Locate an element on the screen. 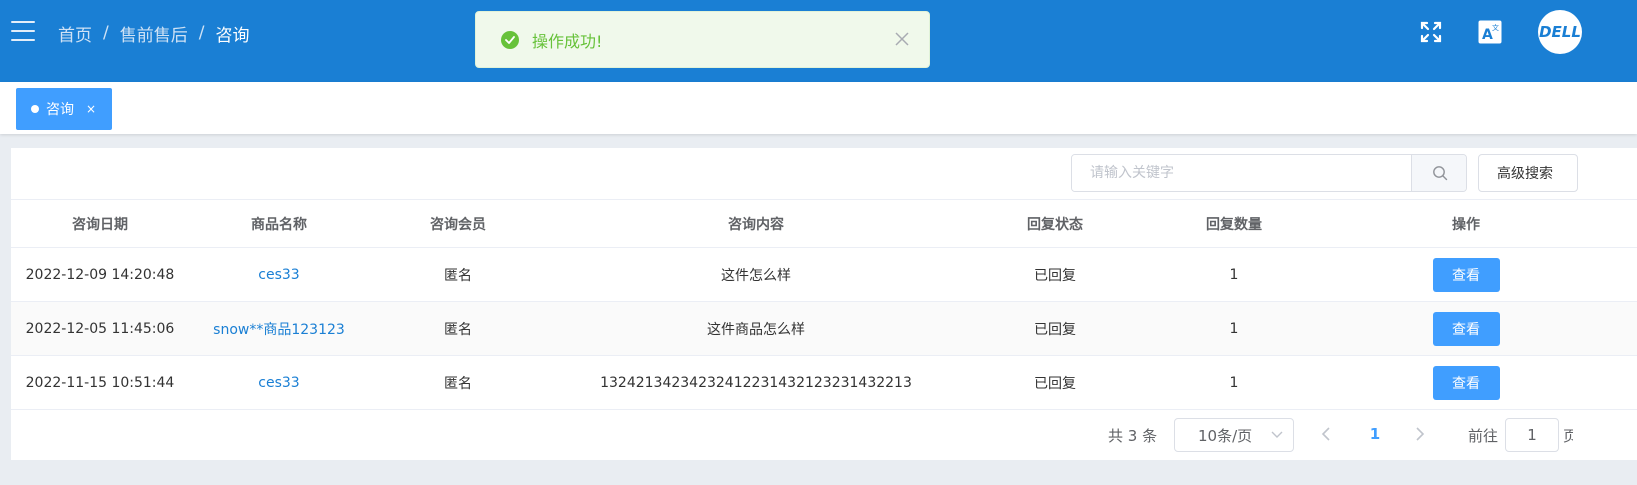 The width and height of the screenshot is (1637, 485). success-check-icon is located at coordinates (510, 40).